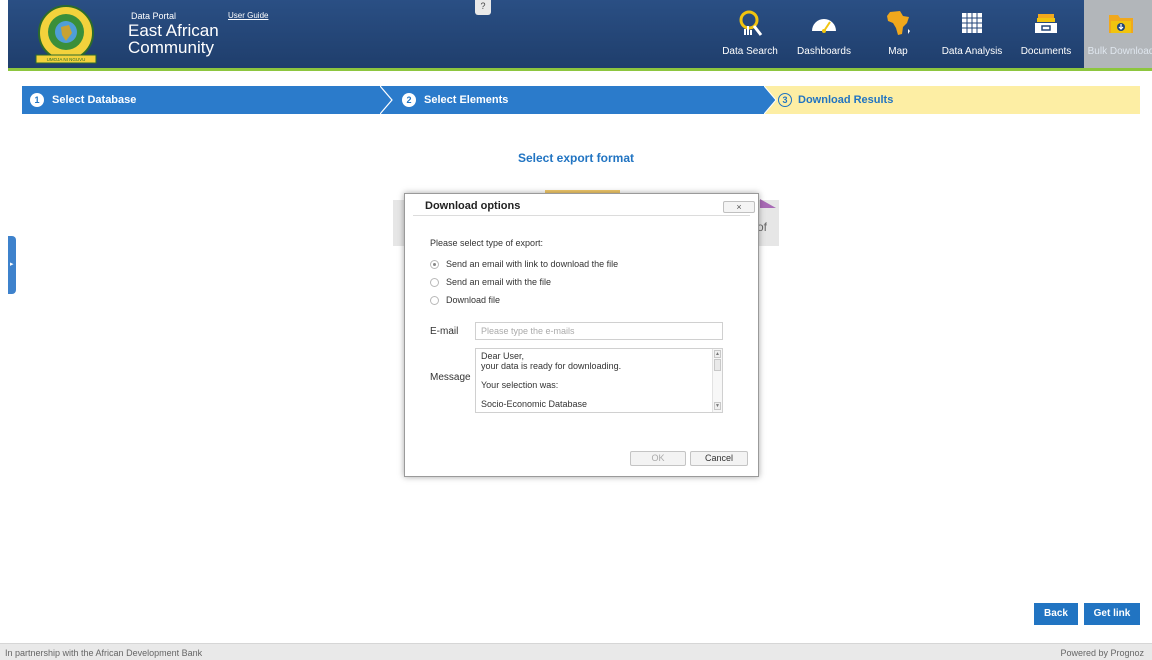  Describe the element at coordinates (1102, 653) in the screenshot. I see `footer-powered-by: Powered by Prognoz` at that location.